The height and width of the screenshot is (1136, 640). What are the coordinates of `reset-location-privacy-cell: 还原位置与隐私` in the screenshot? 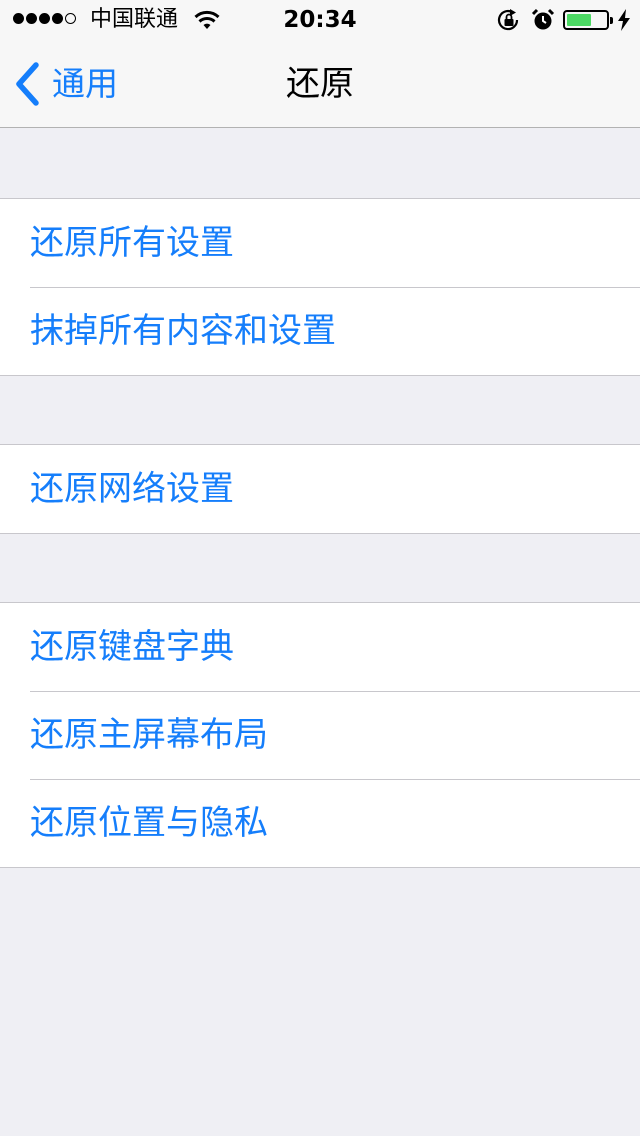 It's located at (320, 823).